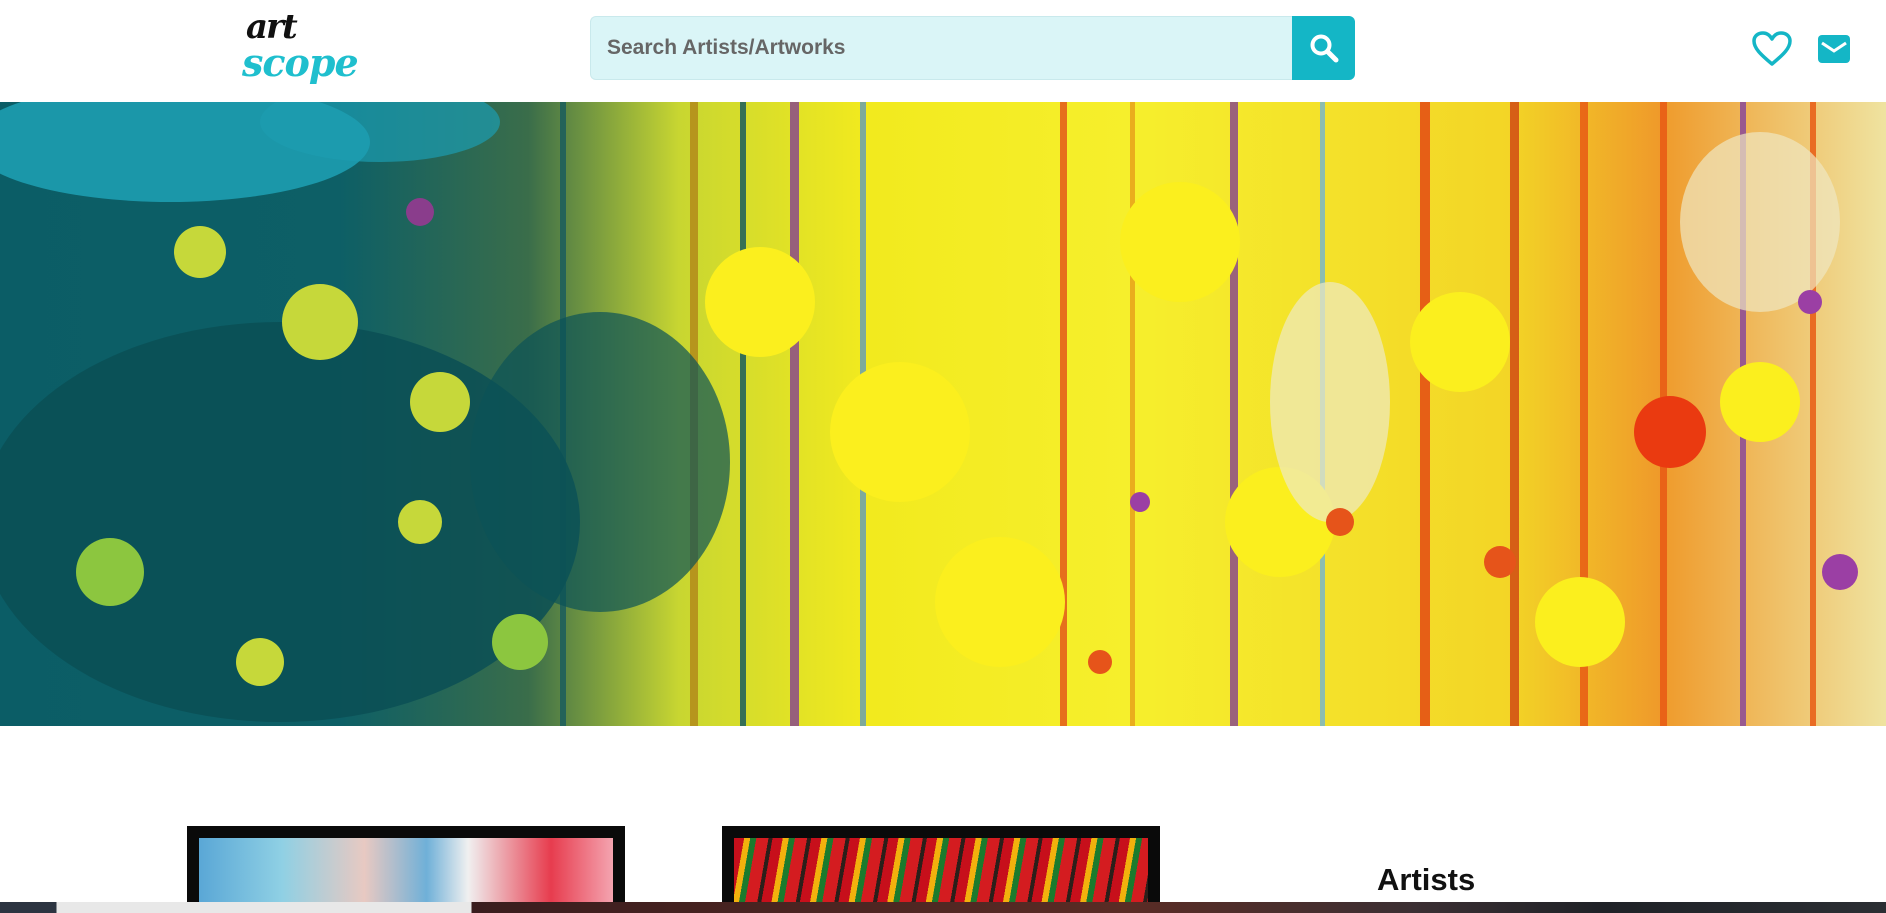 Image resolution: width=1886 pixels, height=913 pixels. Describe the element at coordinates (941, 48) in the screenshot. I see `search-input` at that location.